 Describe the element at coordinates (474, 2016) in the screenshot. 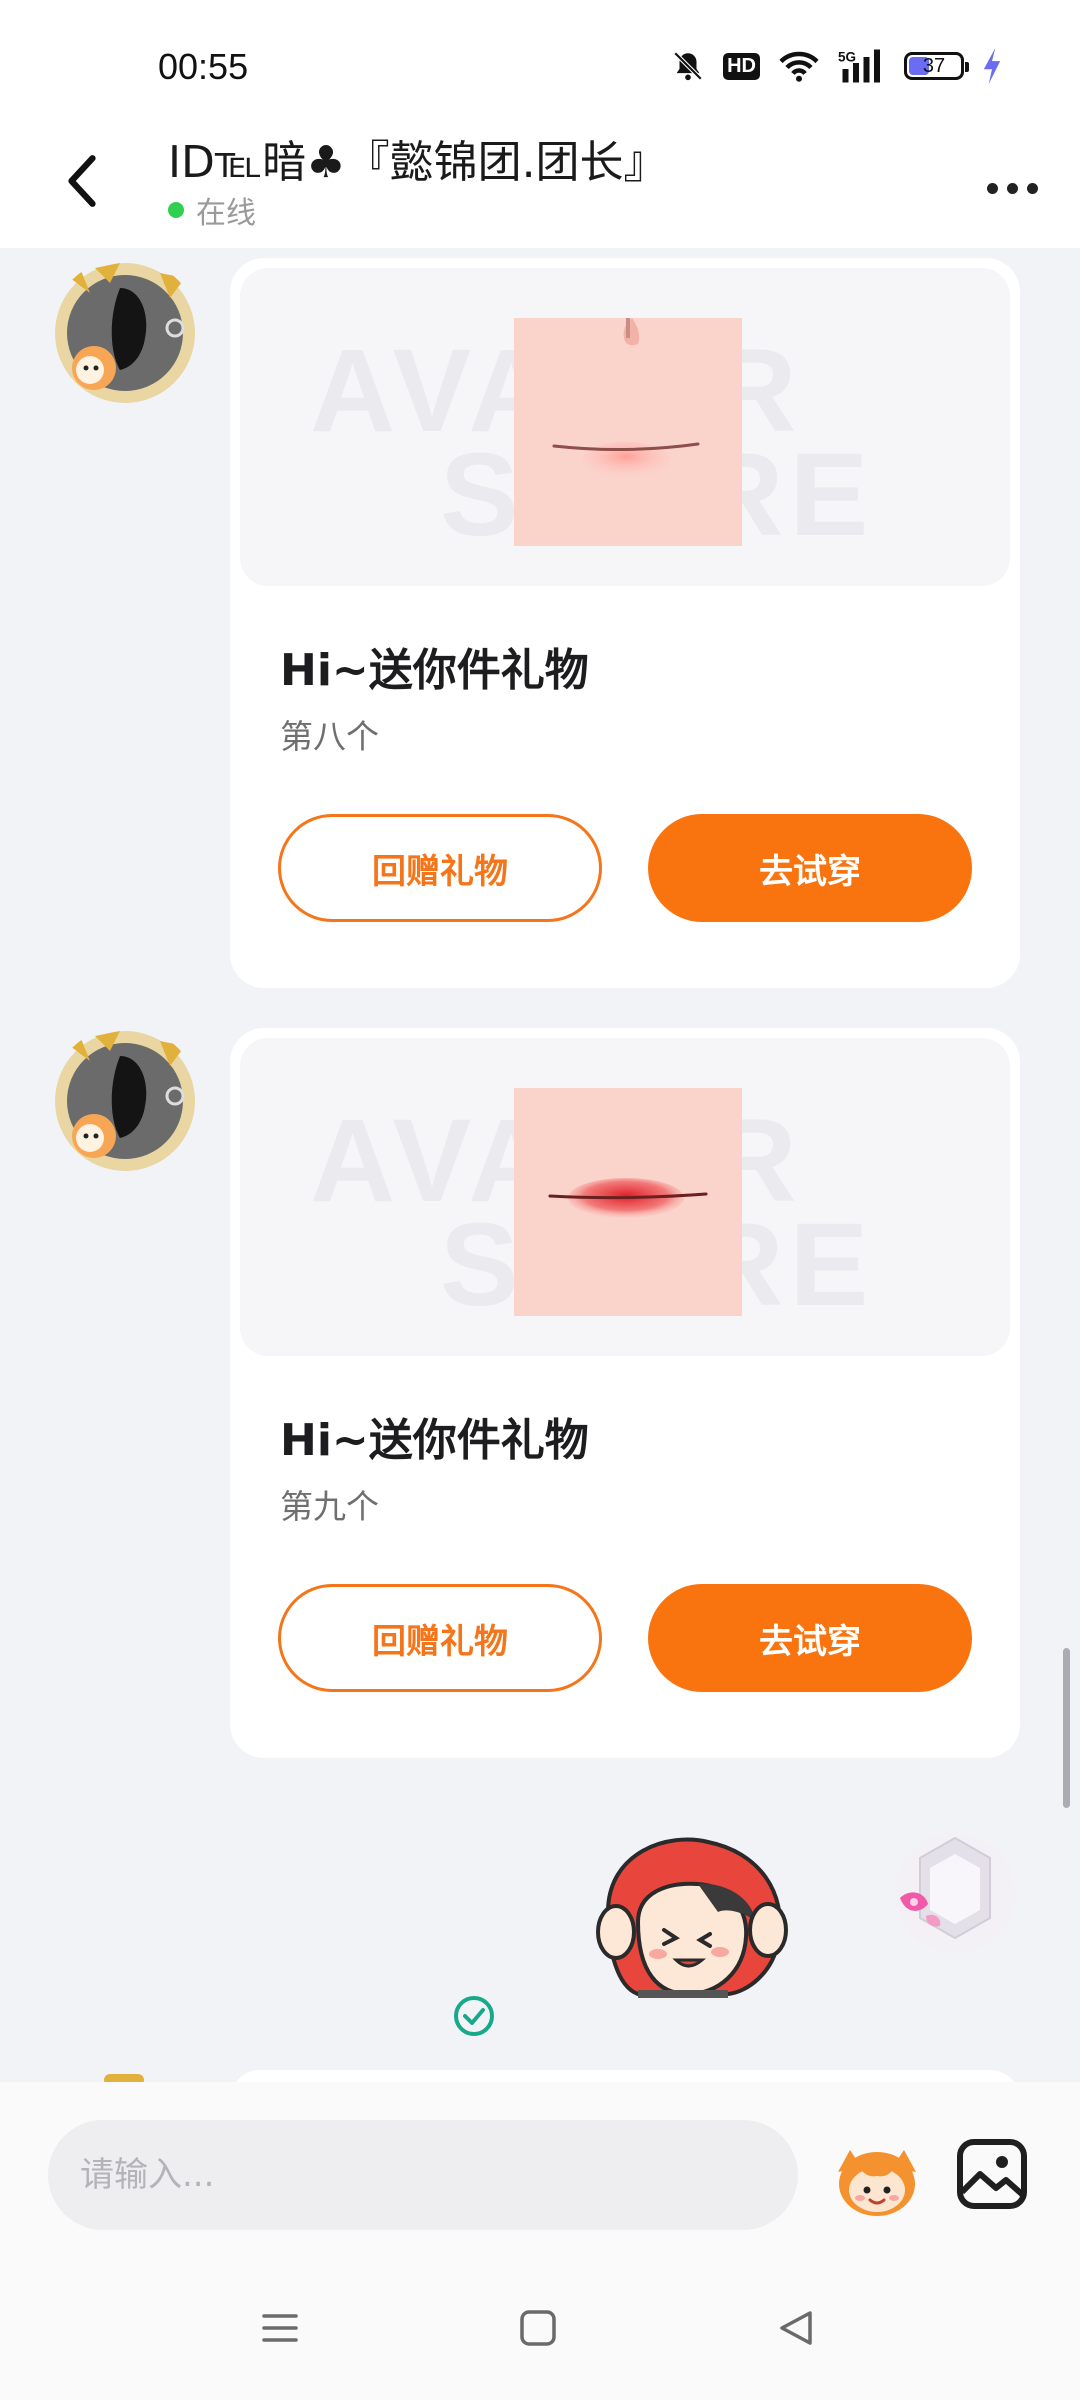

I see `check-circle-icon` at that location.